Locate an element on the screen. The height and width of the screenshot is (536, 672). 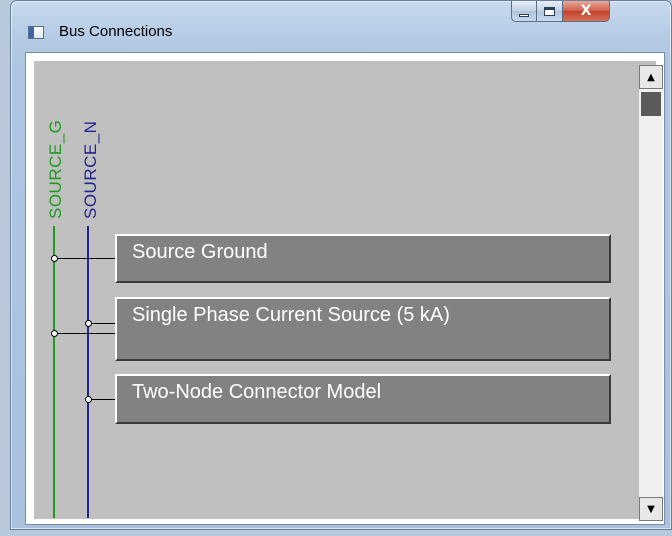
vertical-scrollbar: ▲ ▼ is located at coordinates (651, 293).